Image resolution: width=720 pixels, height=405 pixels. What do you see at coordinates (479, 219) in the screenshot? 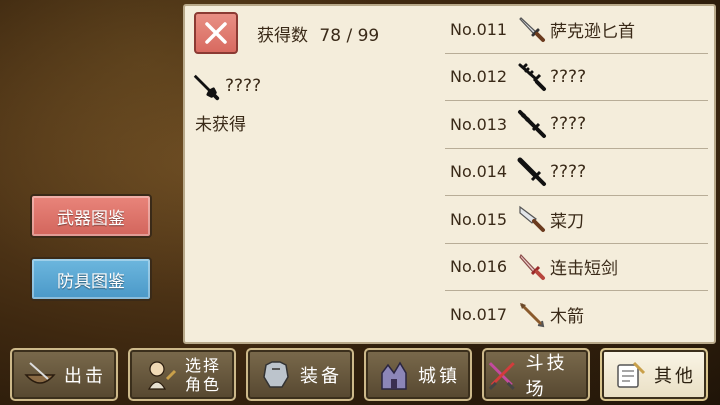
I see `item-number: No.015` at bounding box center [479, 219].